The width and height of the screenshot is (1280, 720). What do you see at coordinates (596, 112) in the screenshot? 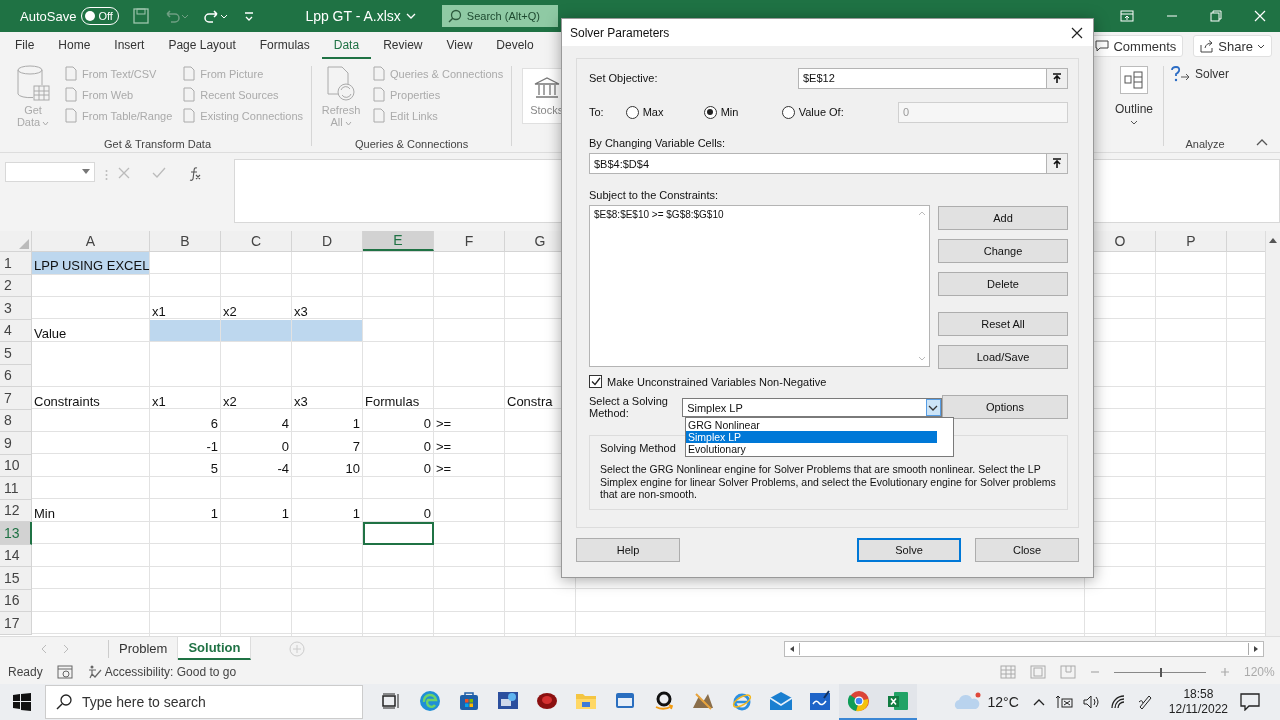
I see `to-label: To:` at bounding box center [596, 112].